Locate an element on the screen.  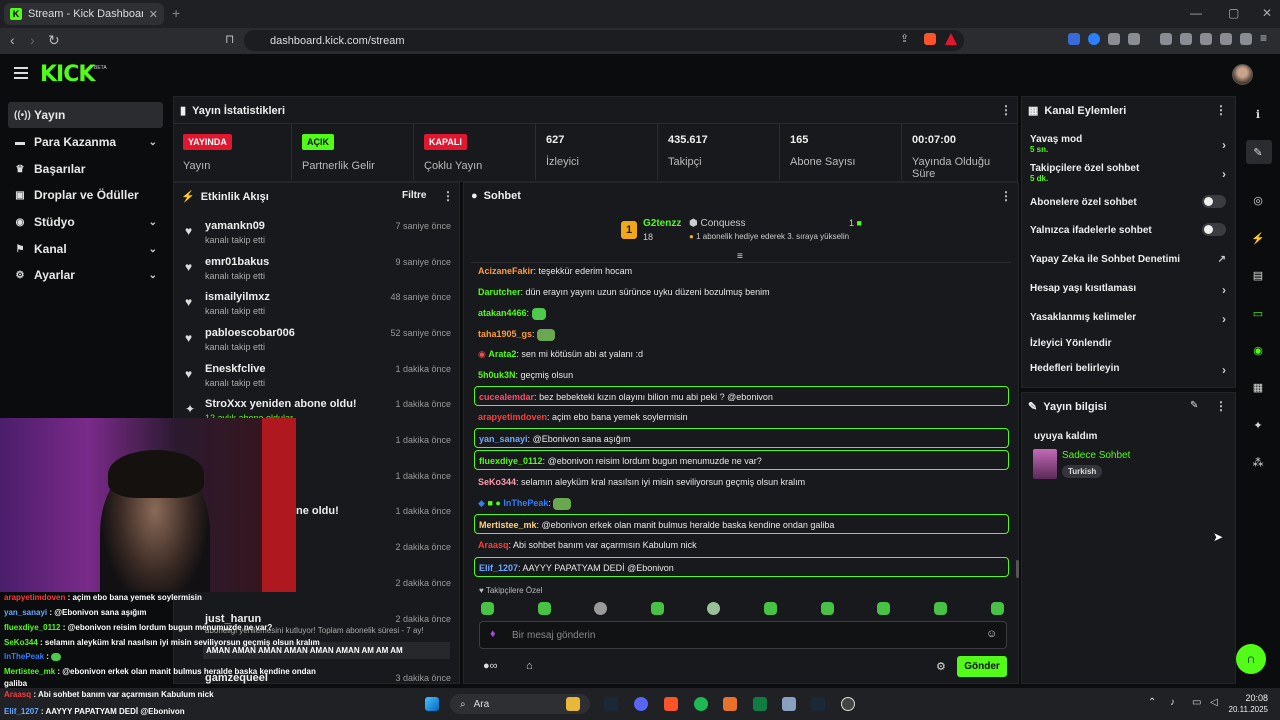
microphone-icon: ♦ is located at coordinates (493, 634).